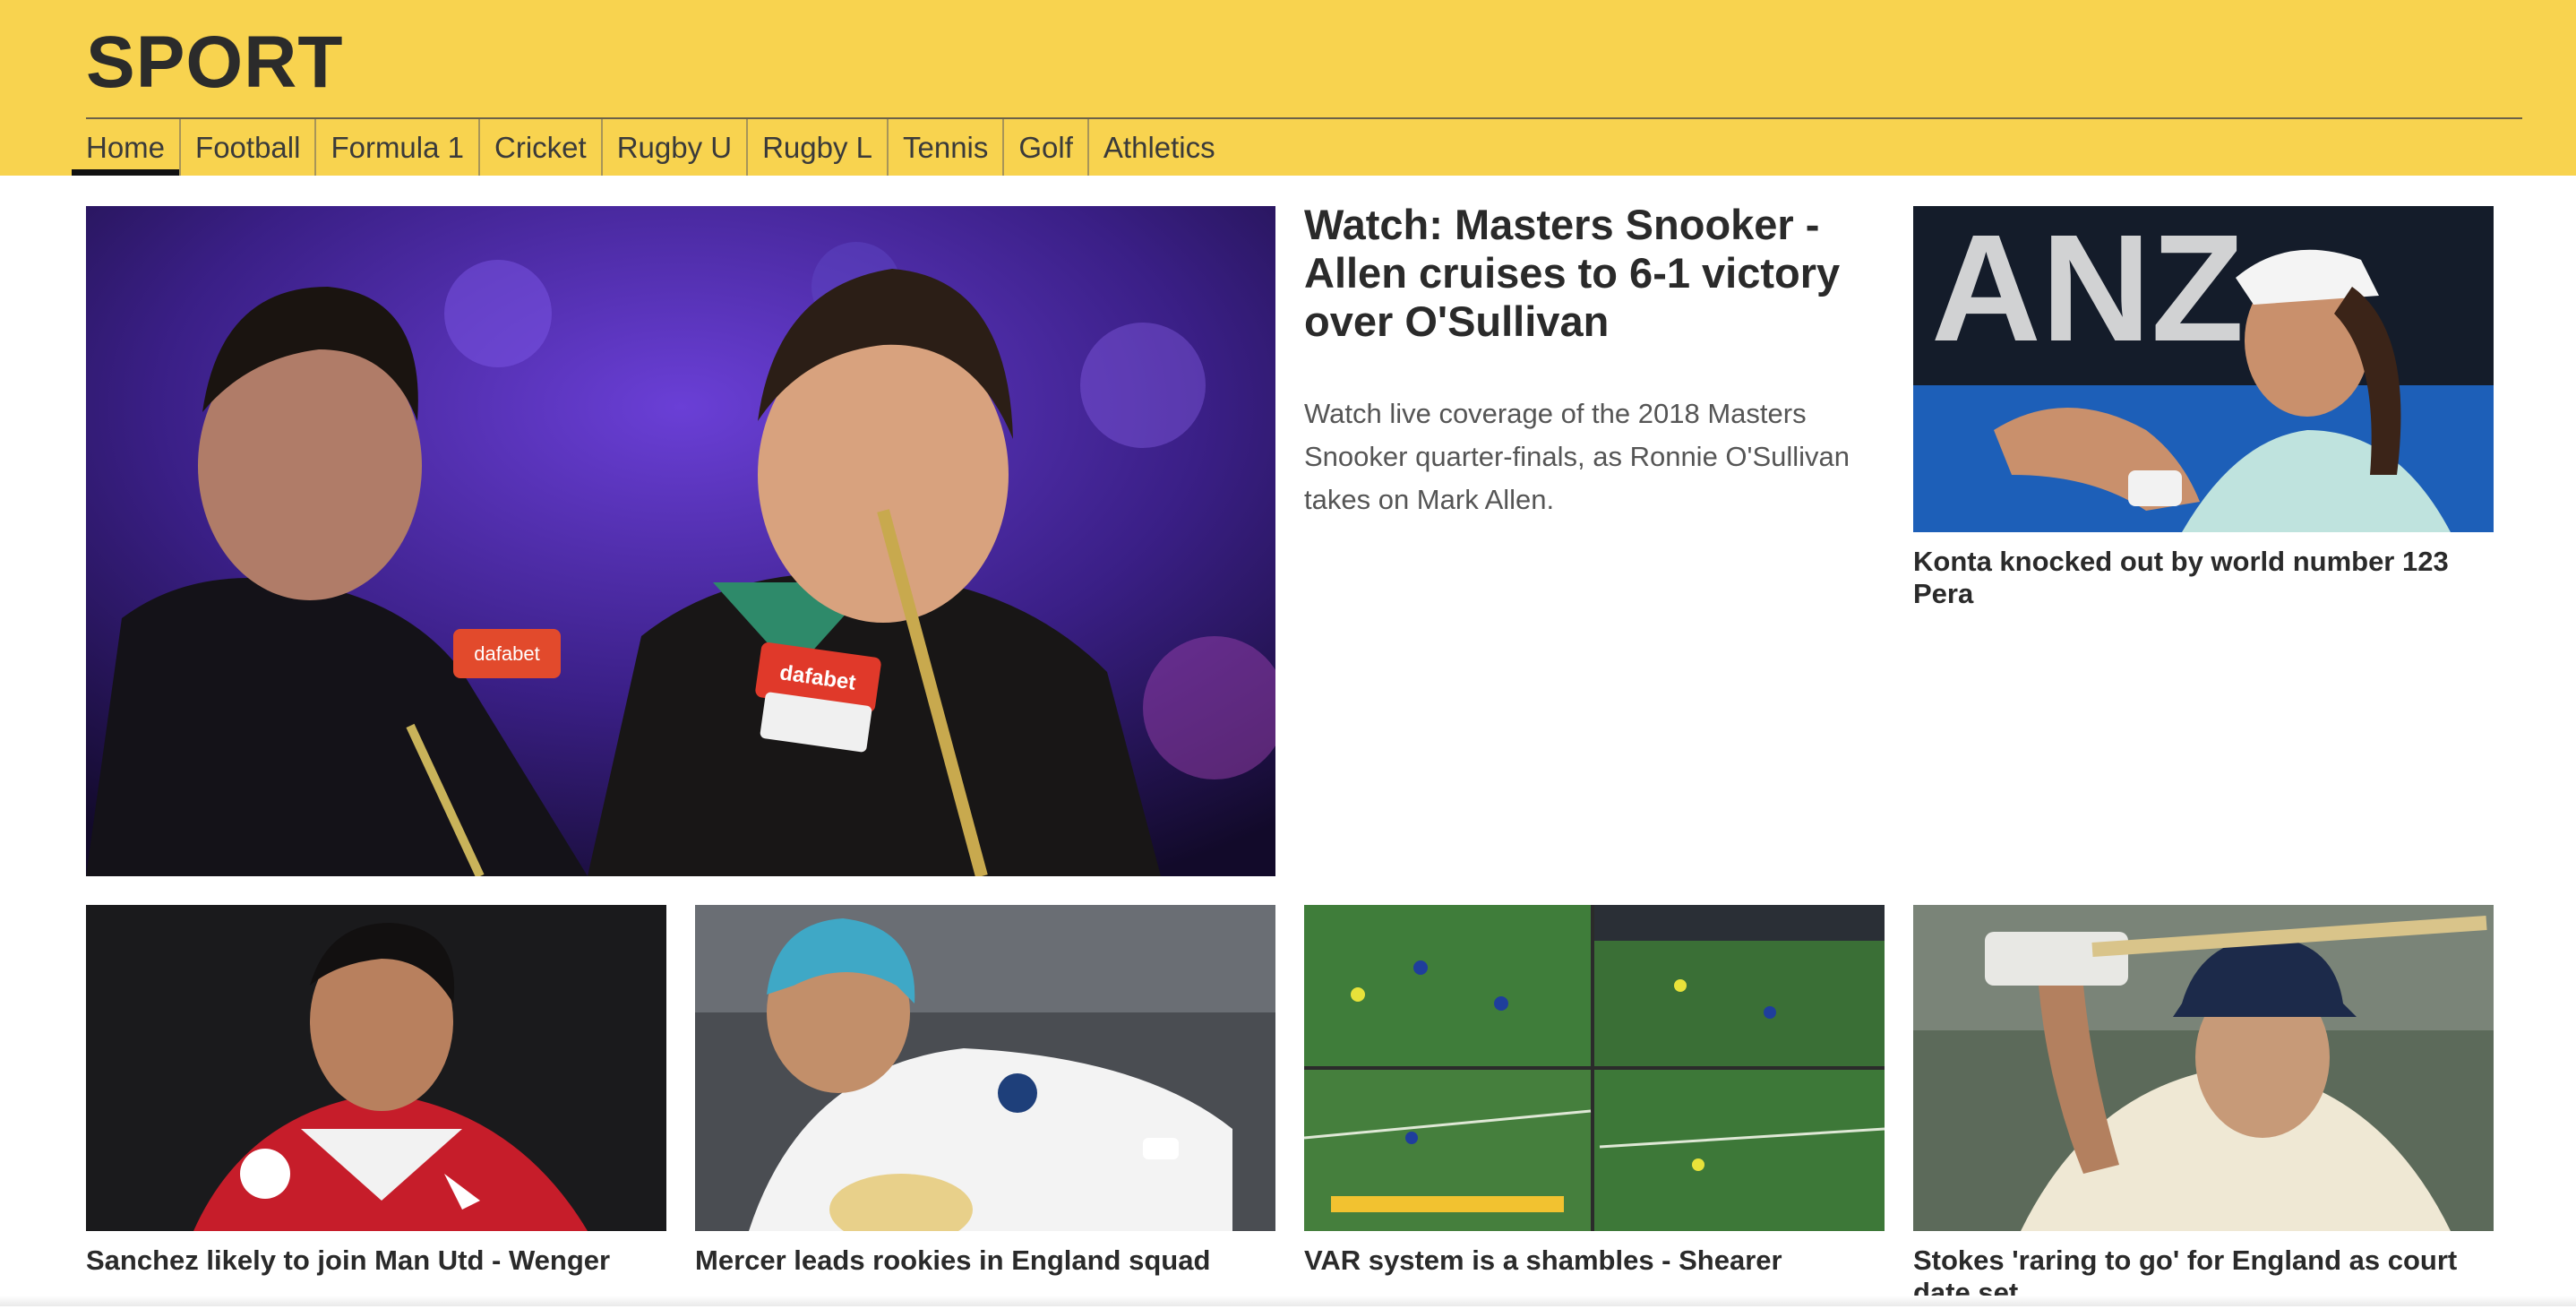 Image resolution: width=2576 pixels, height=1309 pixels. What do you see at coordinates (2087, 290) in the screenshot?
I see `anz-banner: ANZ` at bounding box center [2087, 290].